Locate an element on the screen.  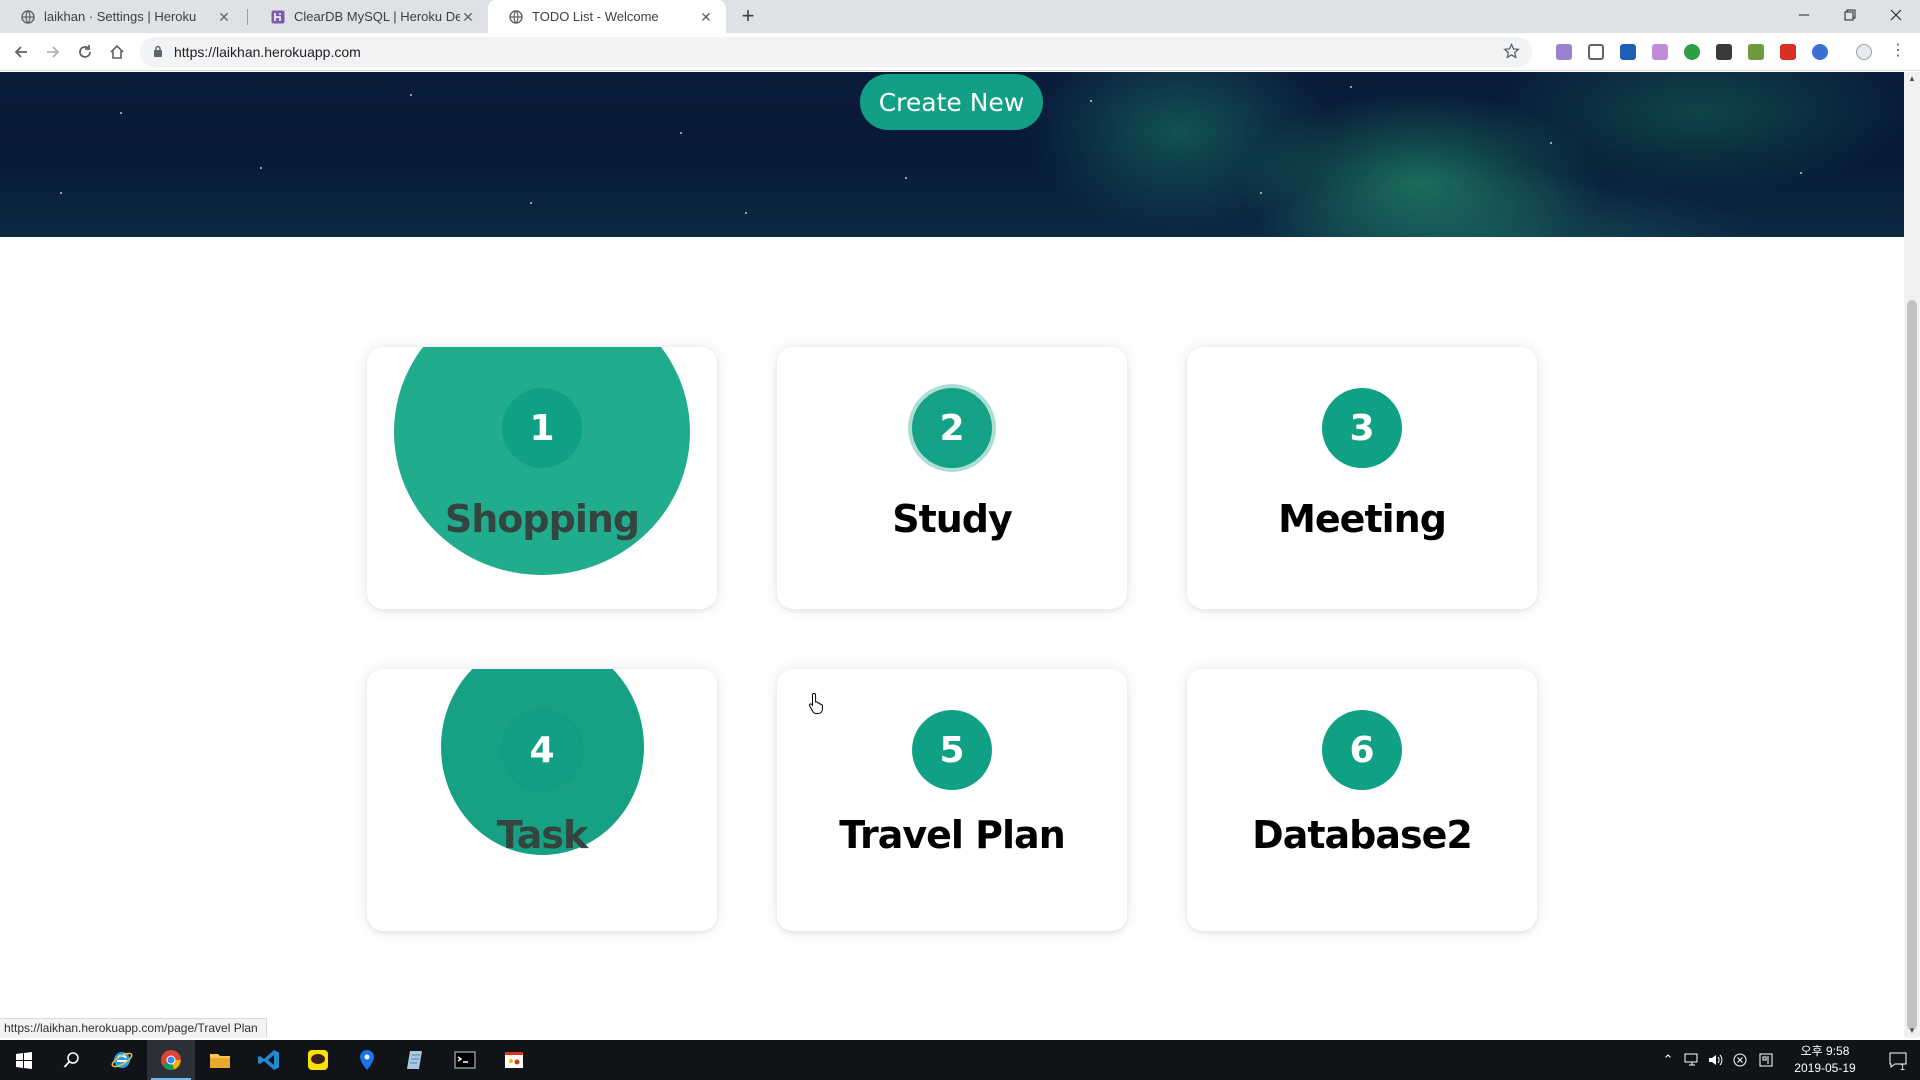
extension-blue-icon is located at coordinates (1820, 52).